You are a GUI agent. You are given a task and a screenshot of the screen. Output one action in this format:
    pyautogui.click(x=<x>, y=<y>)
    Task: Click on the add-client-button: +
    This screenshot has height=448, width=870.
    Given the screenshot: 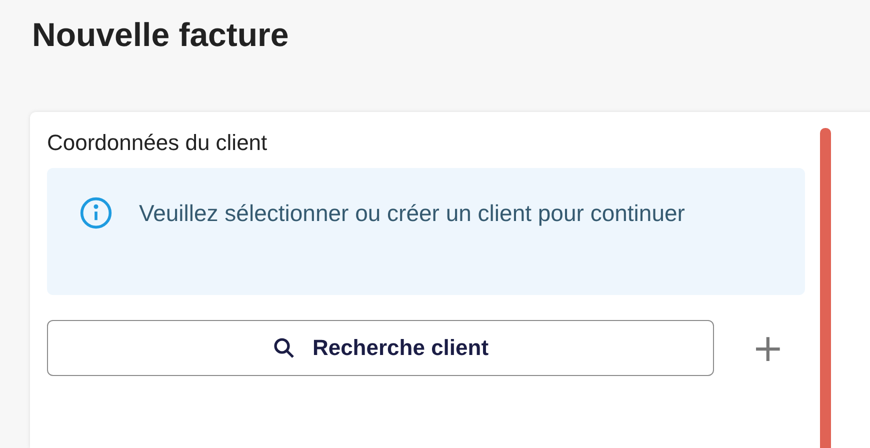 What is the action you would take?
    pyautogui.click(x=768, y=348)
    